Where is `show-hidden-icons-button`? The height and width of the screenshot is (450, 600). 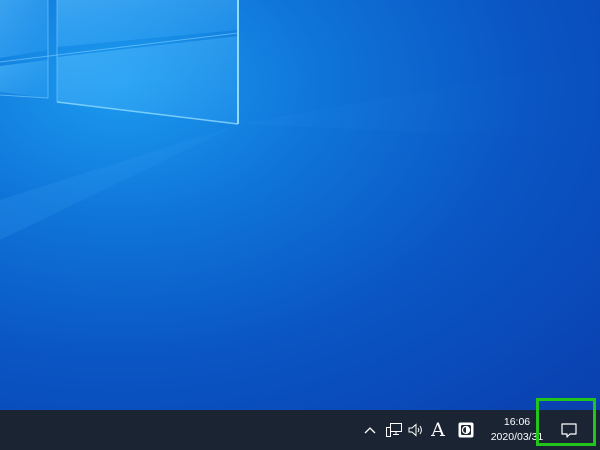
show-hidden-icons-button is located at coordinates (370, 430).